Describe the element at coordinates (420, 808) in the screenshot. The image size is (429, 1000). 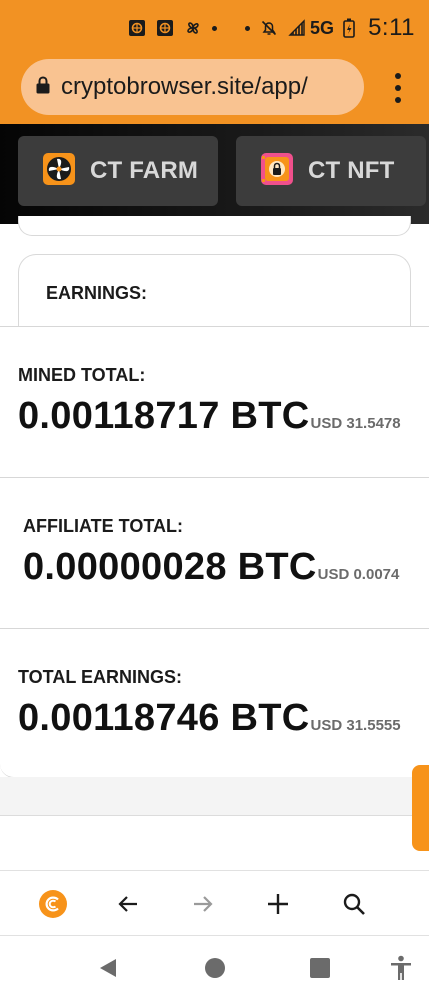
I see `side-drawer-handle` at that location.